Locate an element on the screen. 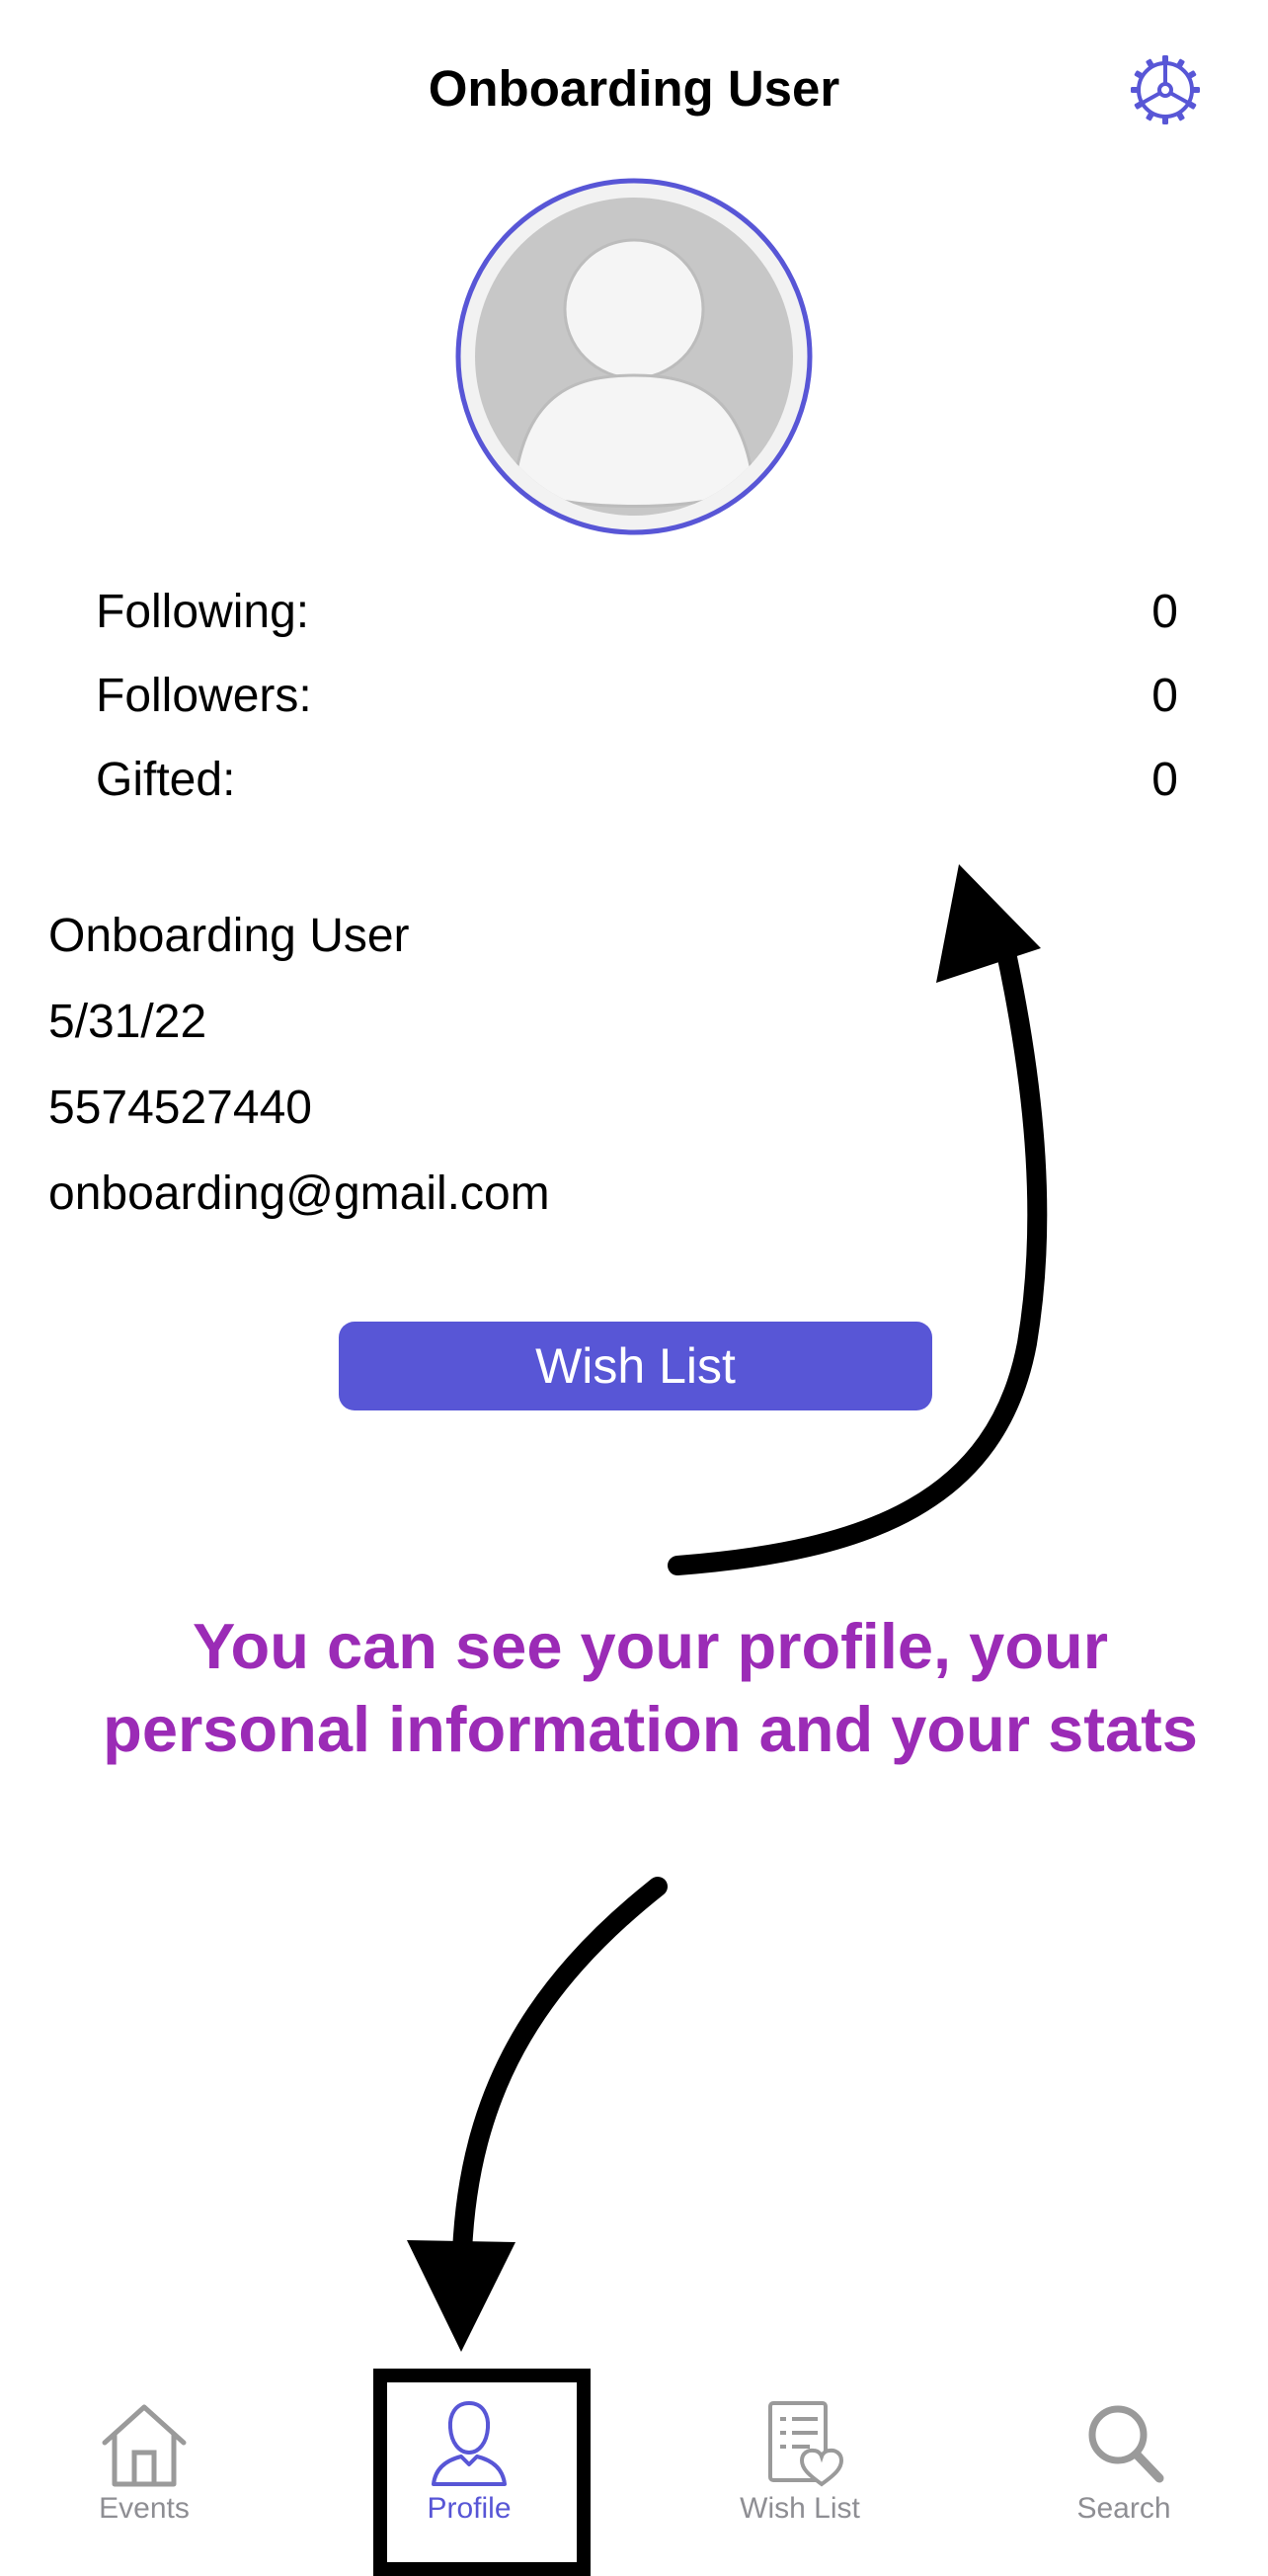 This screenshot has height=2576, width=1268. tab-events: Events is located at coordinates (144, 2454).